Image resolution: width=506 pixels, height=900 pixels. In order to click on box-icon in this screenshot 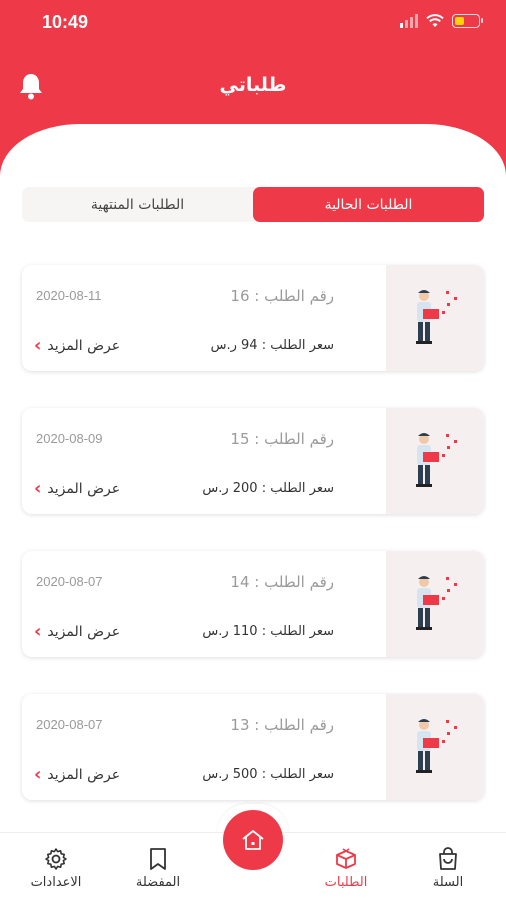, I will do `click(346, 858)`.